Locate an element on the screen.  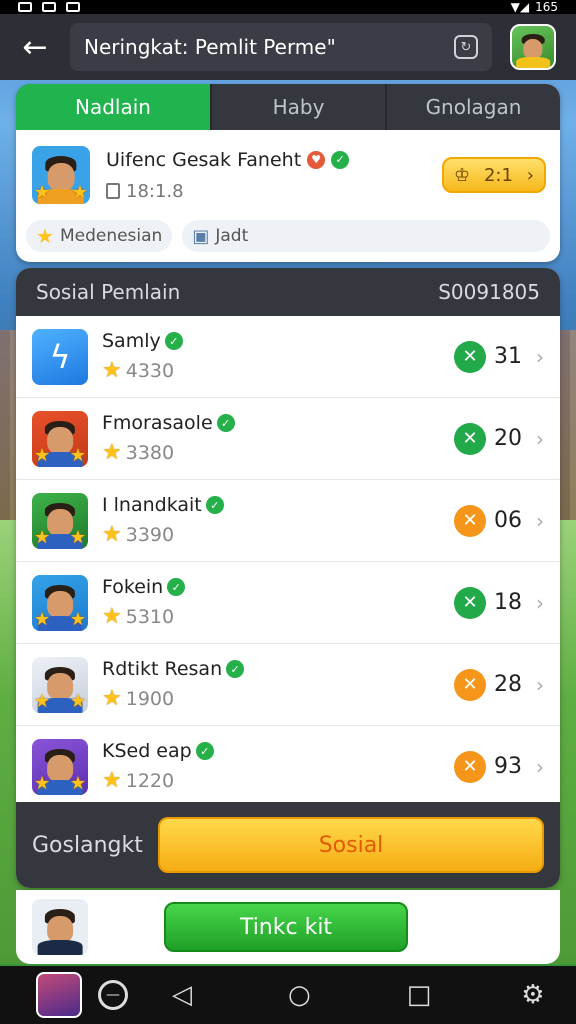
clock-text: 165 is located at coordinates (546, 7).